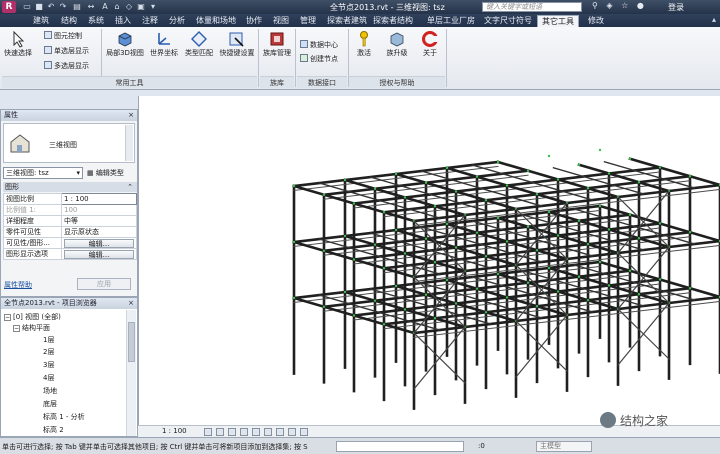  What do you see at coordinates (70, 187) in the screenshot?
I see `graphics-section: 图形 ⌃` at bounding box center [70, 187].